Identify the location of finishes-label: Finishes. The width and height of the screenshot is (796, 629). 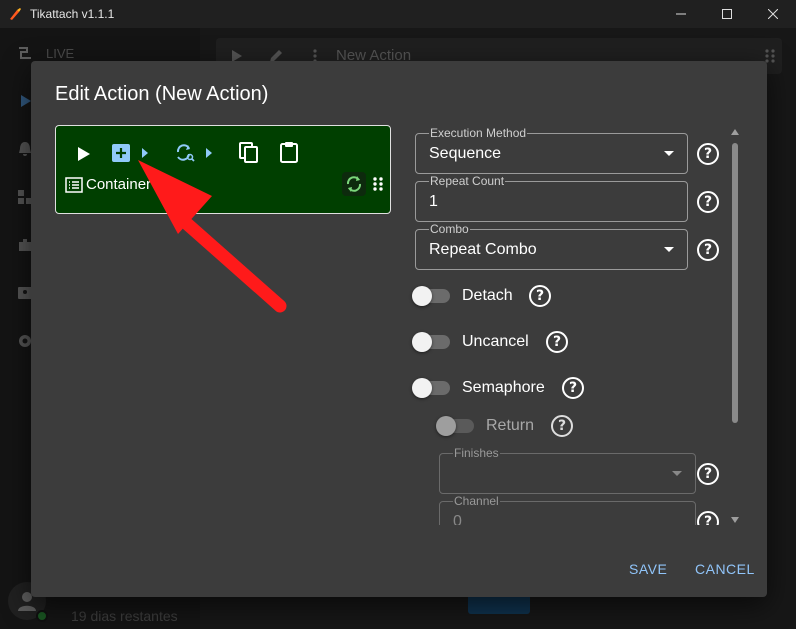
(476, 453).